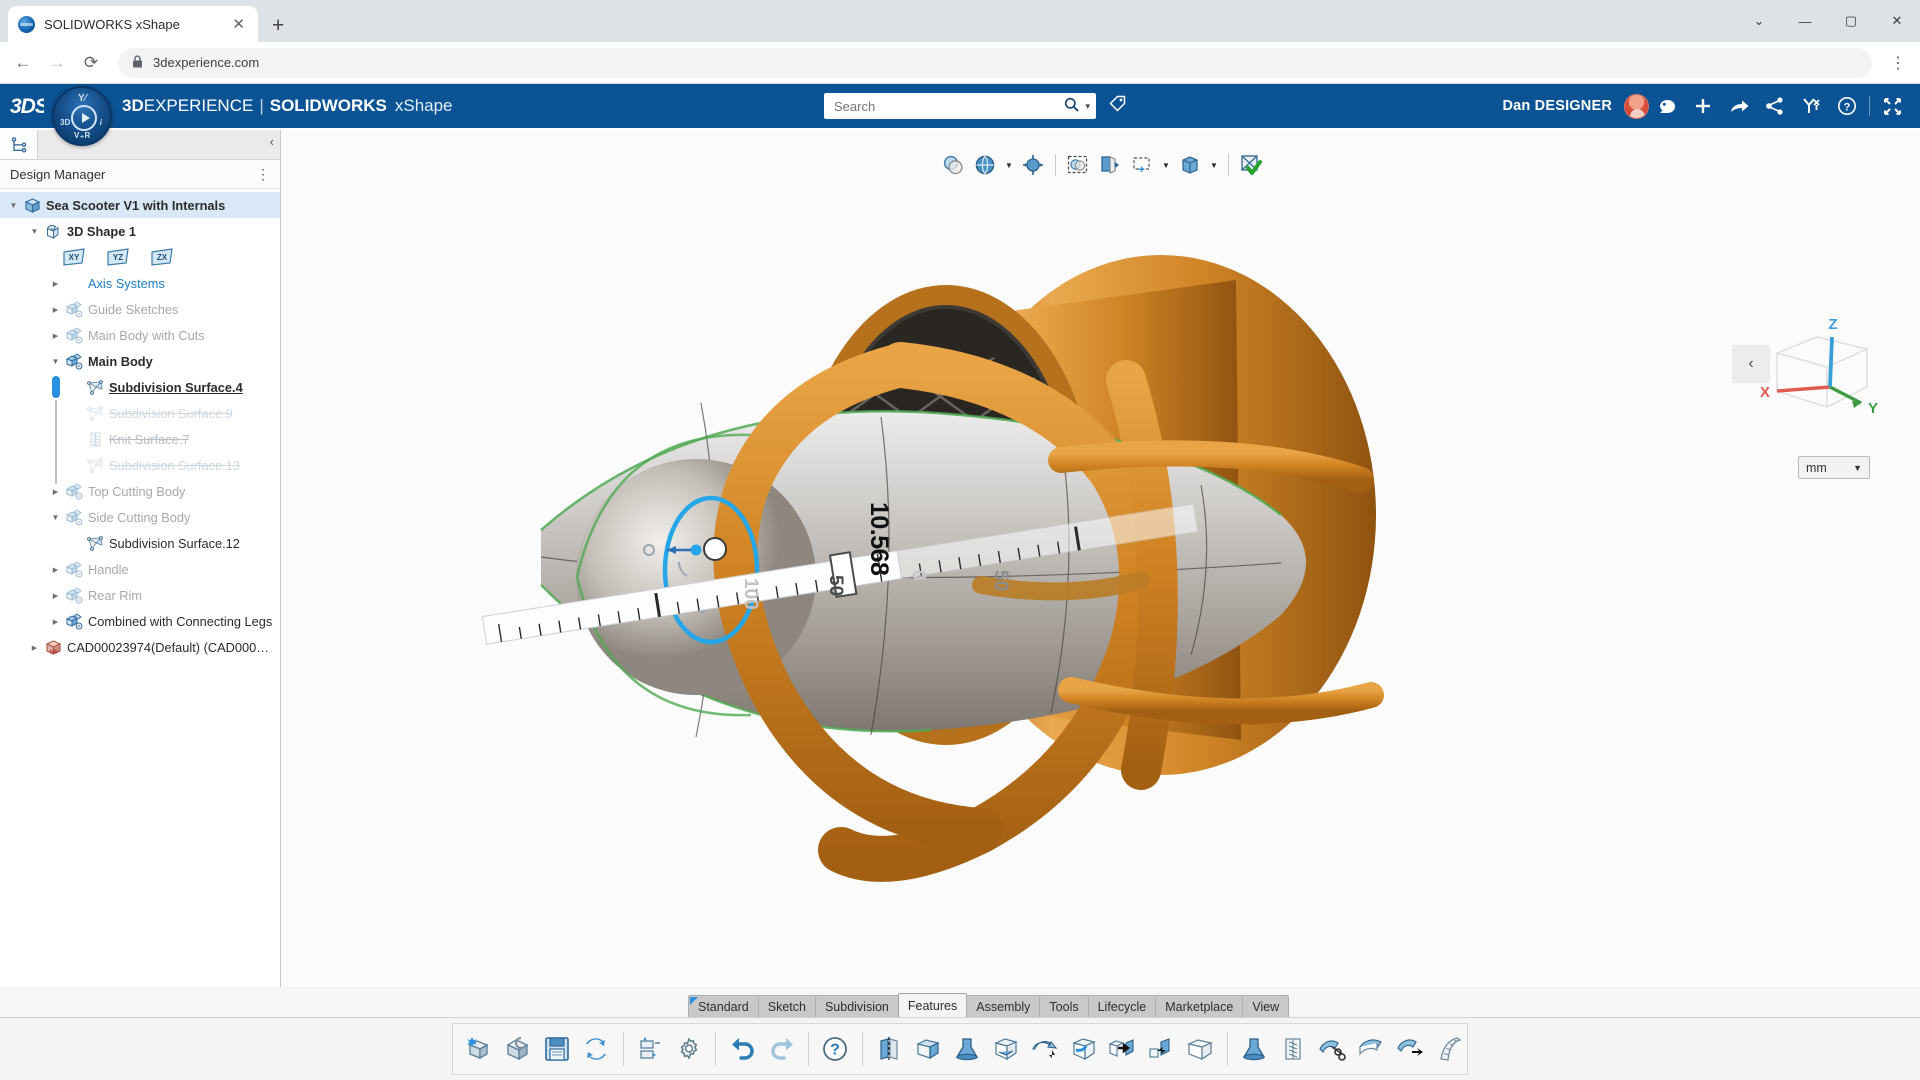 The image size is (1920, 1080). Describe the element at coordinates (1898, 63) in the screenshot. I see `browser-menu-icon: ⋮` at that location.